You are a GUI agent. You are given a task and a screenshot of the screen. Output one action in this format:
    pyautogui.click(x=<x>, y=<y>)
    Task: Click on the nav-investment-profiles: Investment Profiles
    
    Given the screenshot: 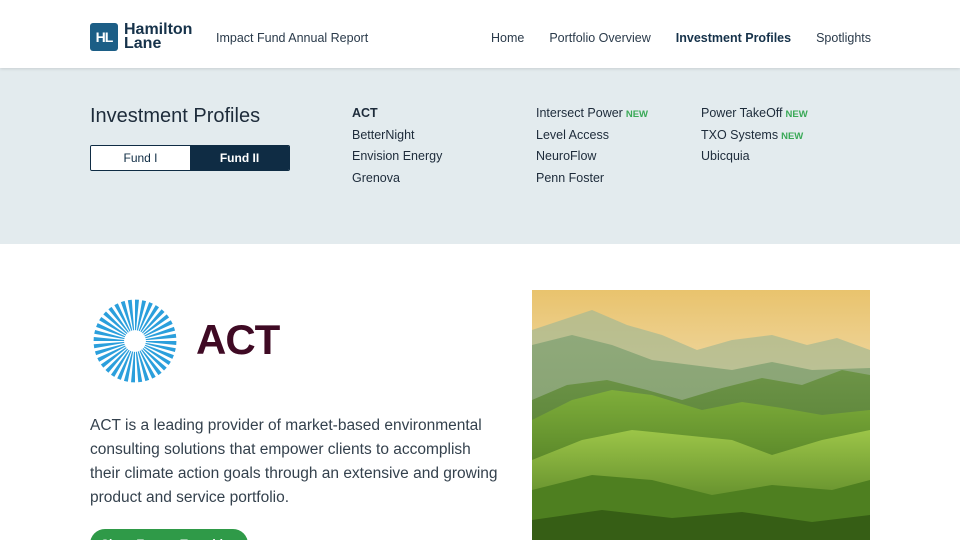 What is the action you would take?
    pyautogui.click(x=733, y=38)
    